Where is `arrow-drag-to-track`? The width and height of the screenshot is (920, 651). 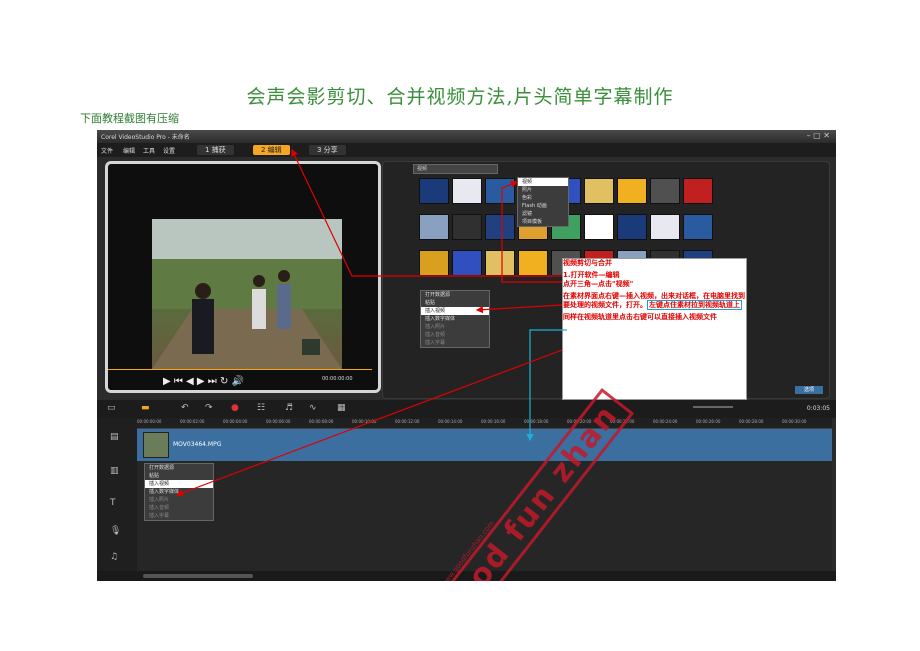 arrow-drag-to-track is located at coordinates (546, 385).